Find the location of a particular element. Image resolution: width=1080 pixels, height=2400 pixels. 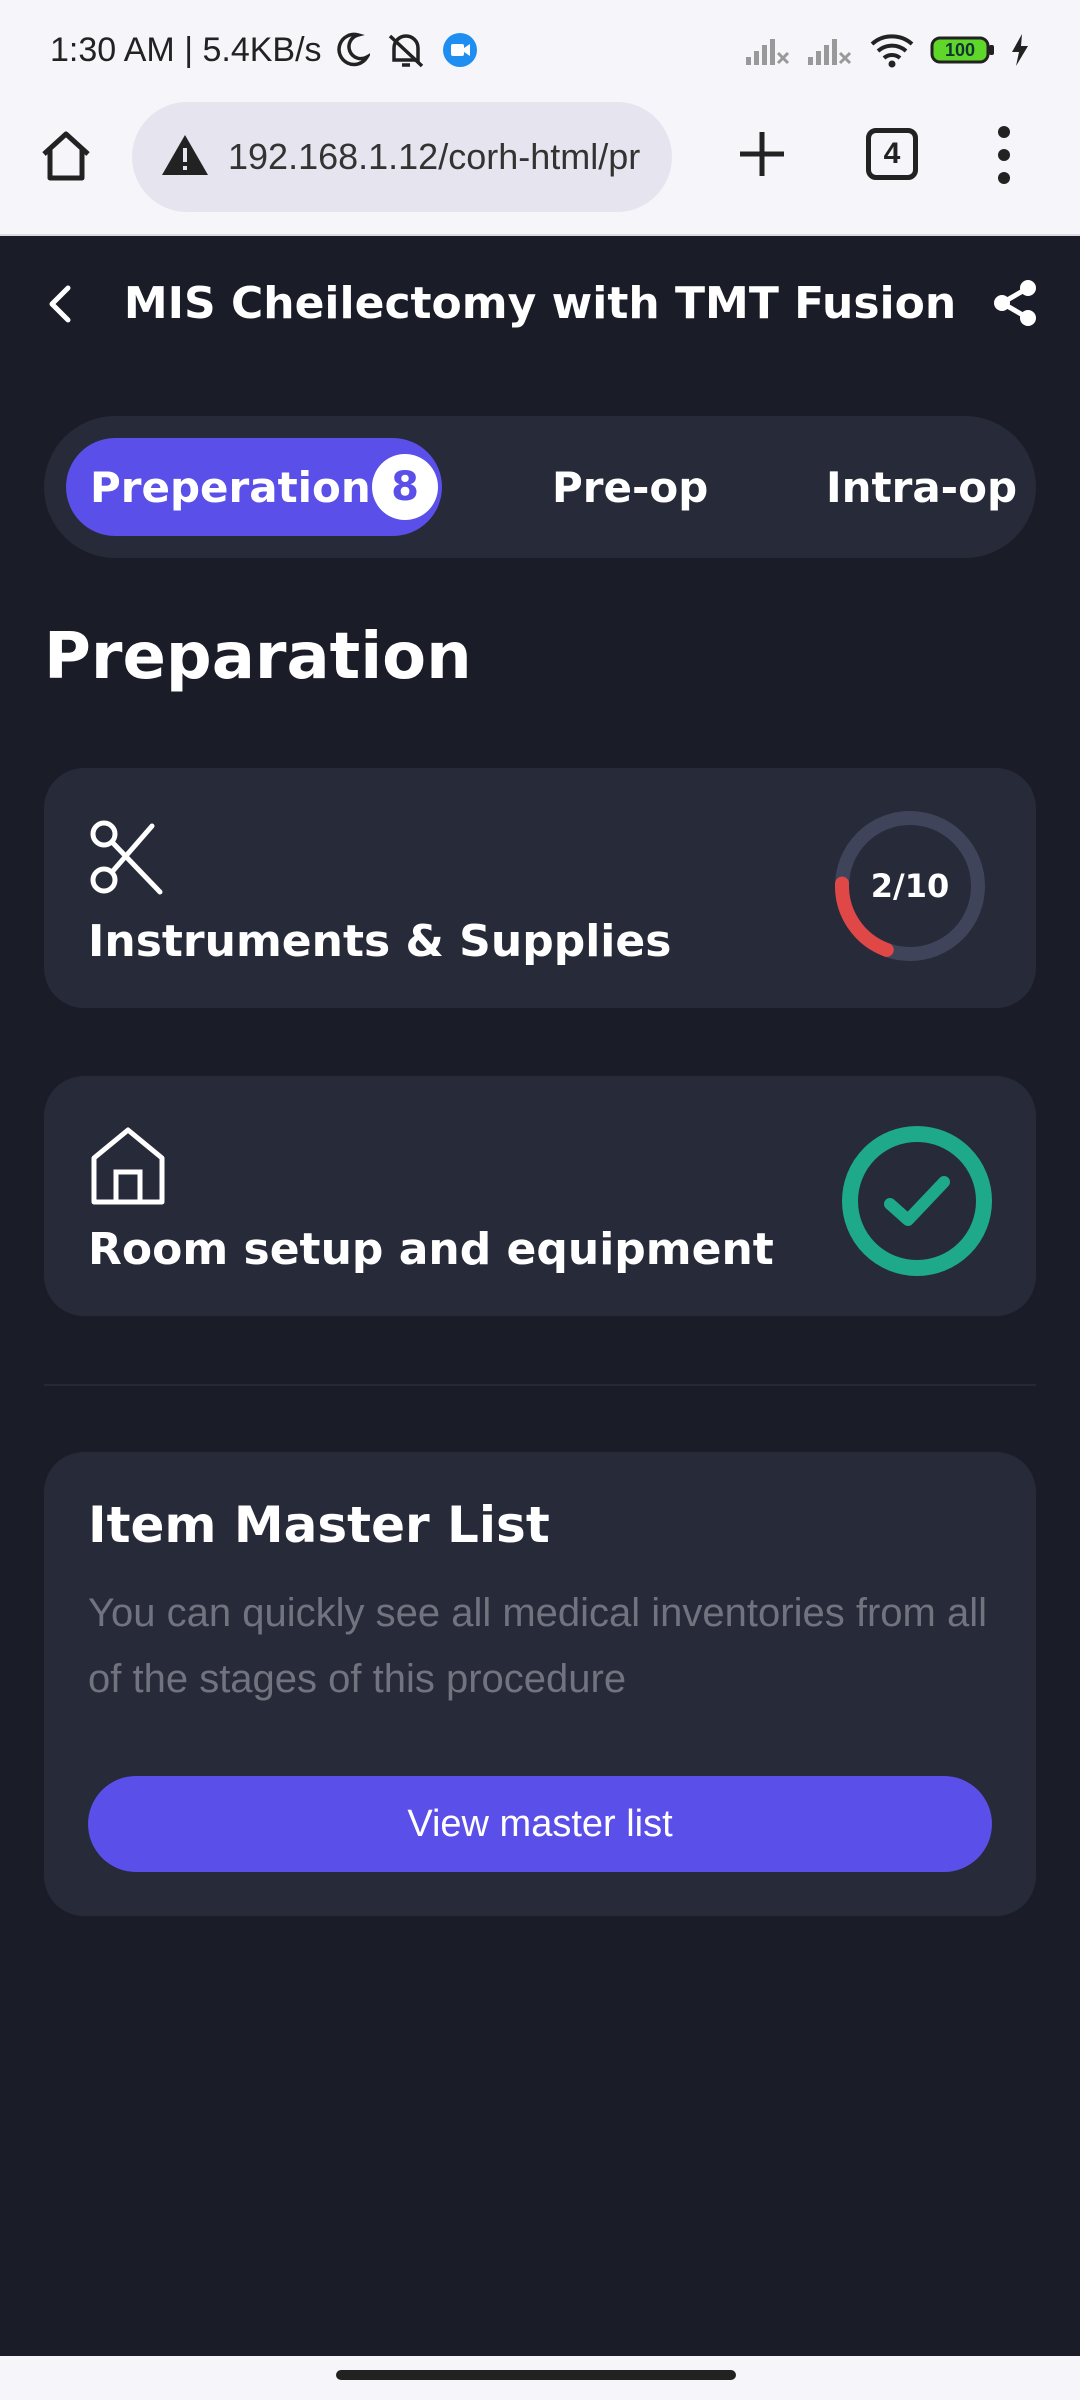

tab-label: Intra-op is located at coordinates (922, 487).